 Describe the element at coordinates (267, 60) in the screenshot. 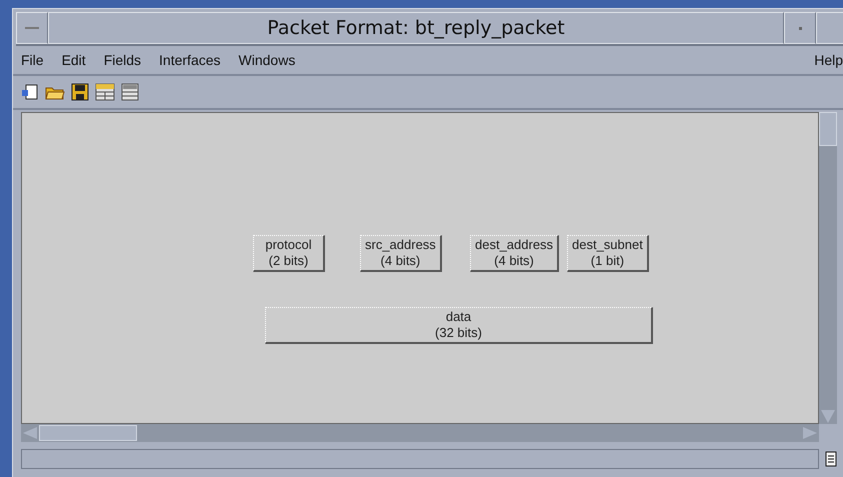

I see `menu-item: Windows` at that location.